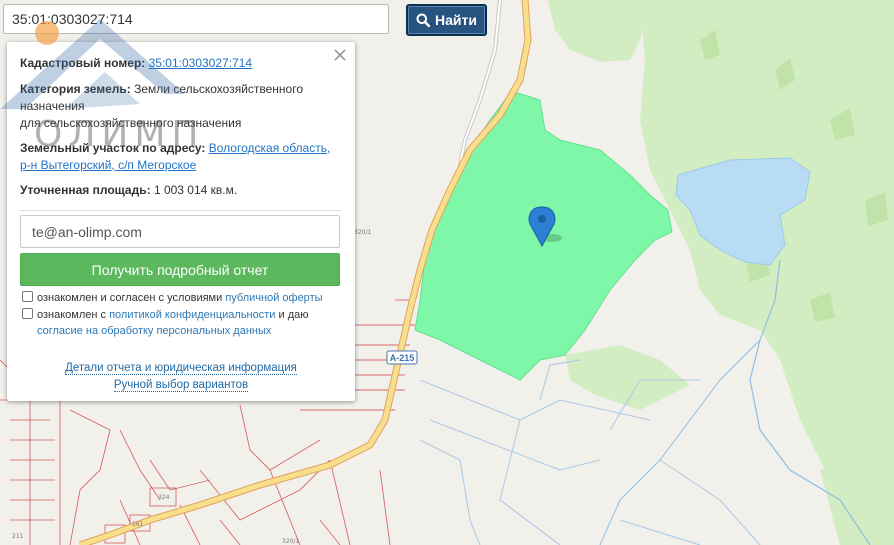 This screenshot has height=545, width=894. What do you see at coordinates (219, 89) in the screenshot?
I see `land-category-value: Земли сельскохозяйственного` at bounding box center [219, 89].